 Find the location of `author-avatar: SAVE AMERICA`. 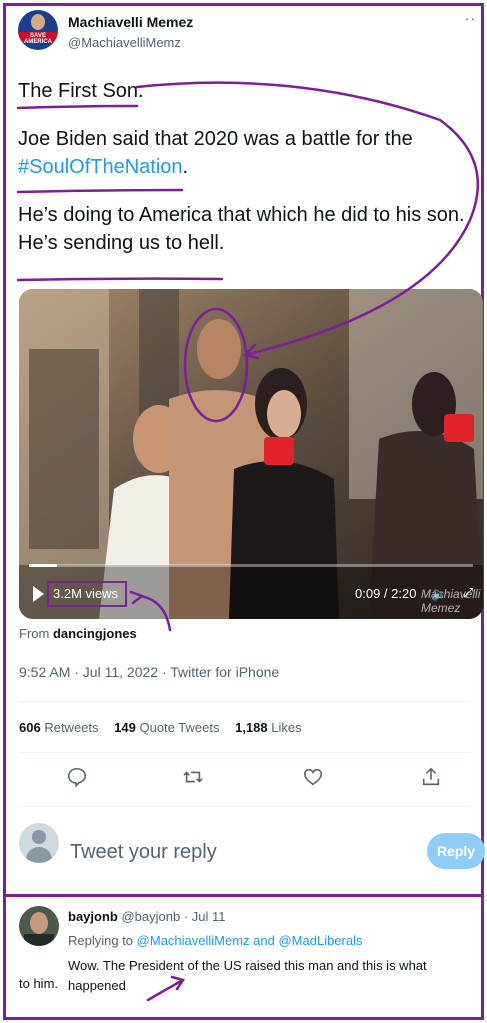

author-avatar: SAVE AMERICA is located at coordinates (38, 30).